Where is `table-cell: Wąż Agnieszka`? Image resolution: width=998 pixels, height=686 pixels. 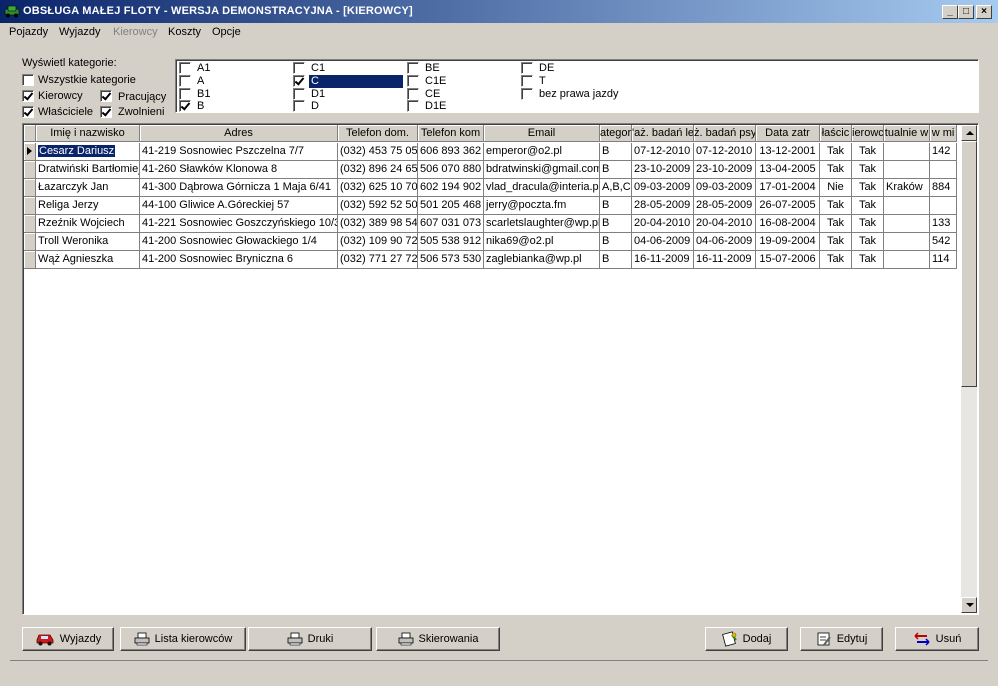 table-cell: Wąż Agnieszka is located at coordinates (88, 260).